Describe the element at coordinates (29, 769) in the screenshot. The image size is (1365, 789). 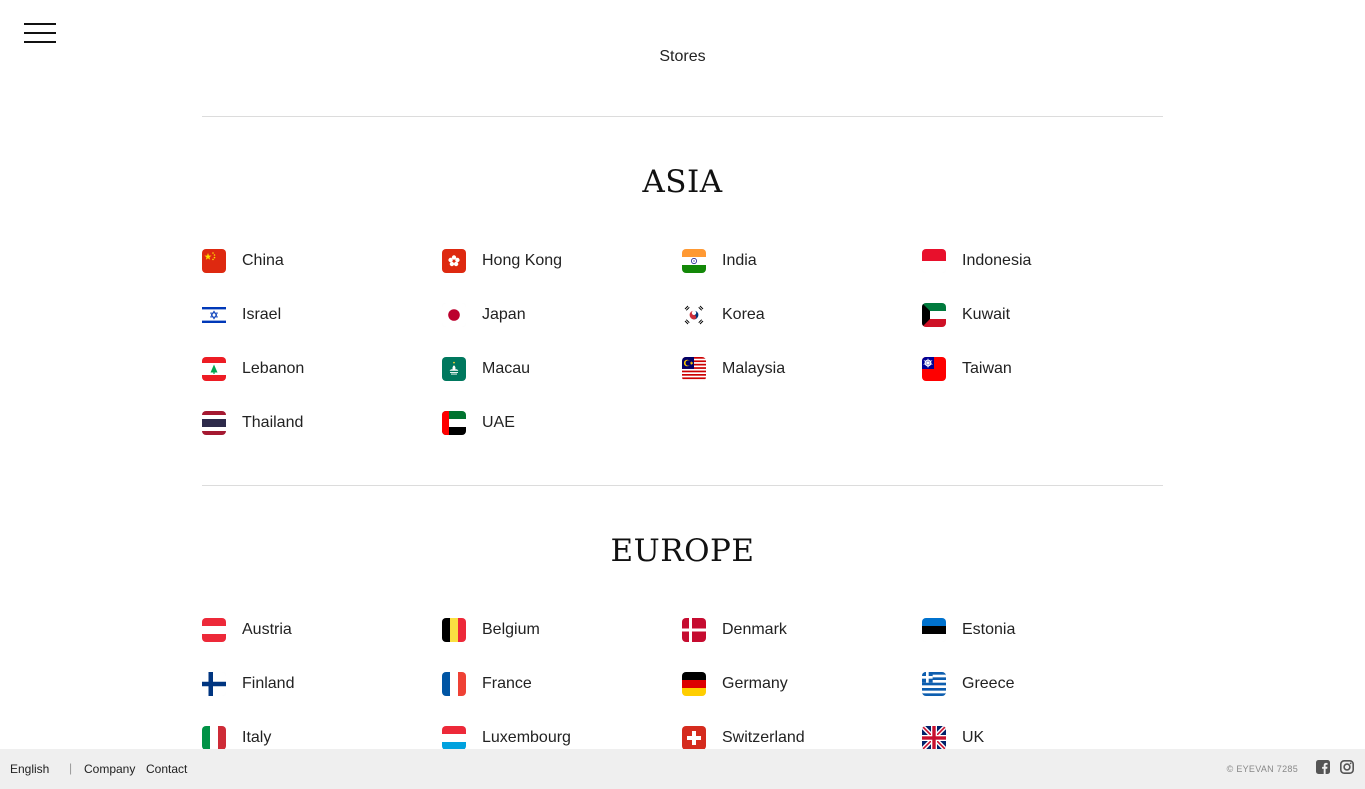
I see `language-selector: English` at that location.